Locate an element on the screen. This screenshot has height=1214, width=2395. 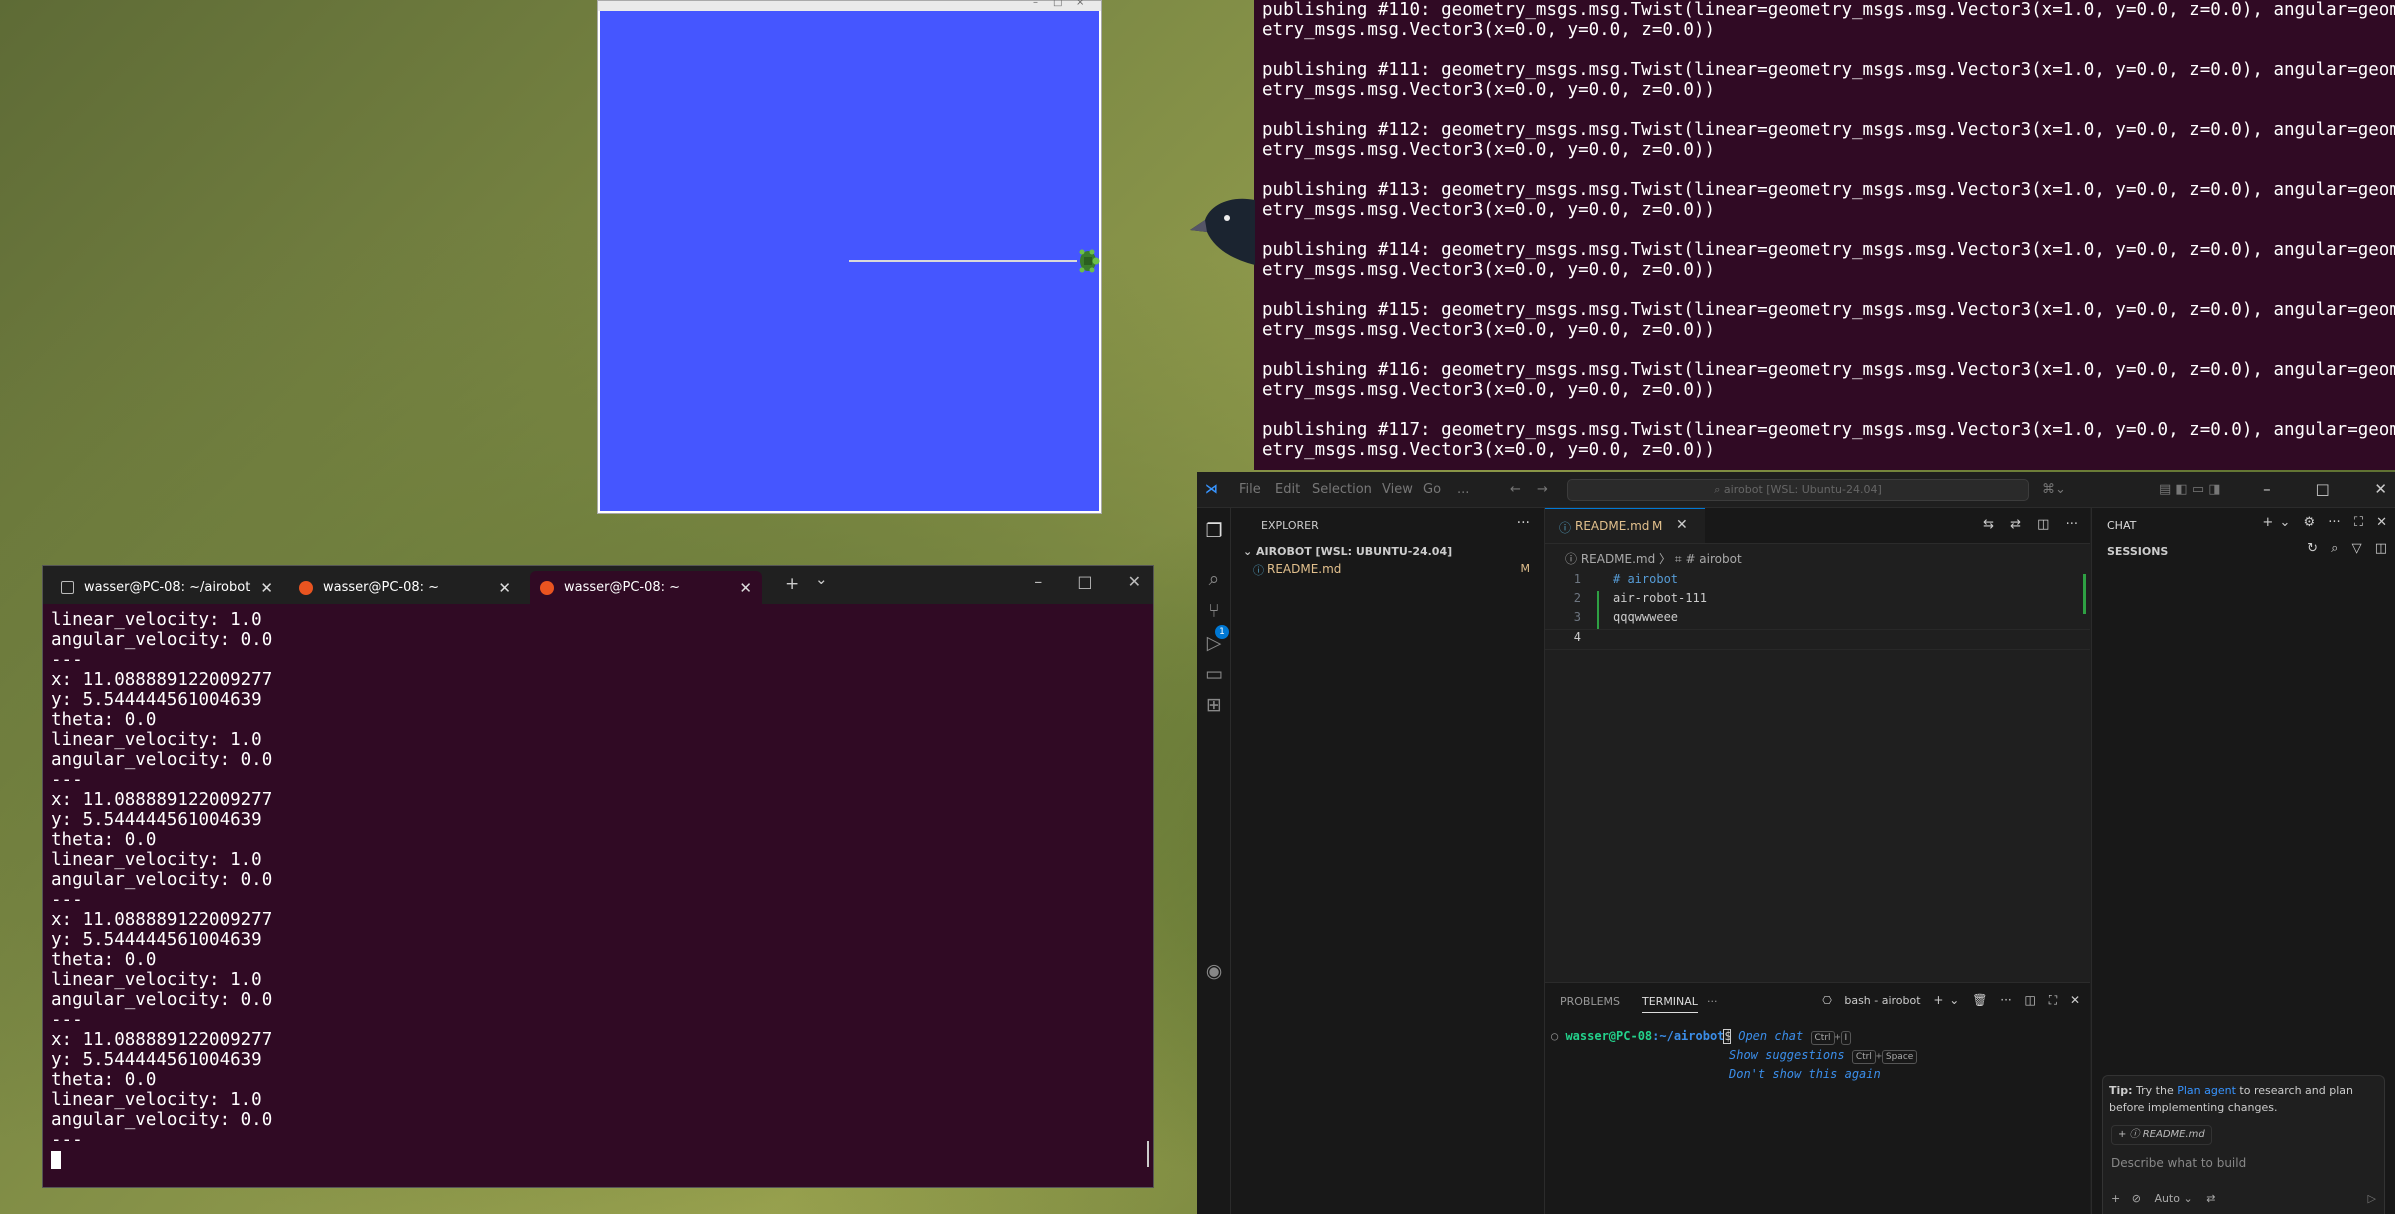
new-chat-icon: + is located at coordinates (2267, 522).